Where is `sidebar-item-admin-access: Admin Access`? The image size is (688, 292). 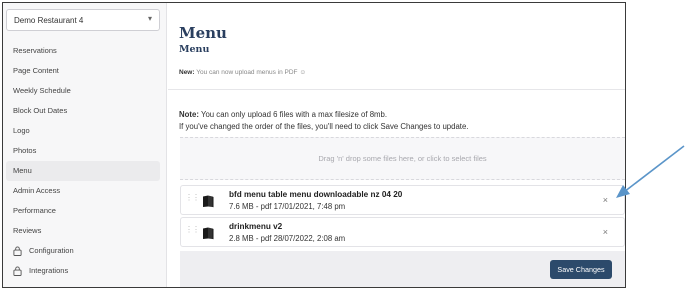 sidebar-item-admin-access: Admin Access is located at coordinates (83, 191).